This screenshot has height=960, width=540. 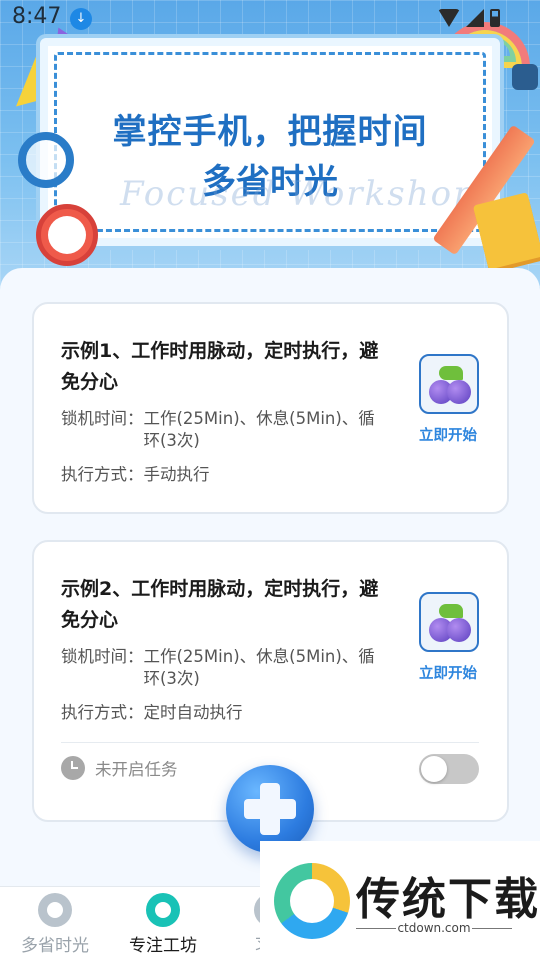 I want to click on mode-row: 执行方式： 定时自动执行, so click(x=222, y=713).